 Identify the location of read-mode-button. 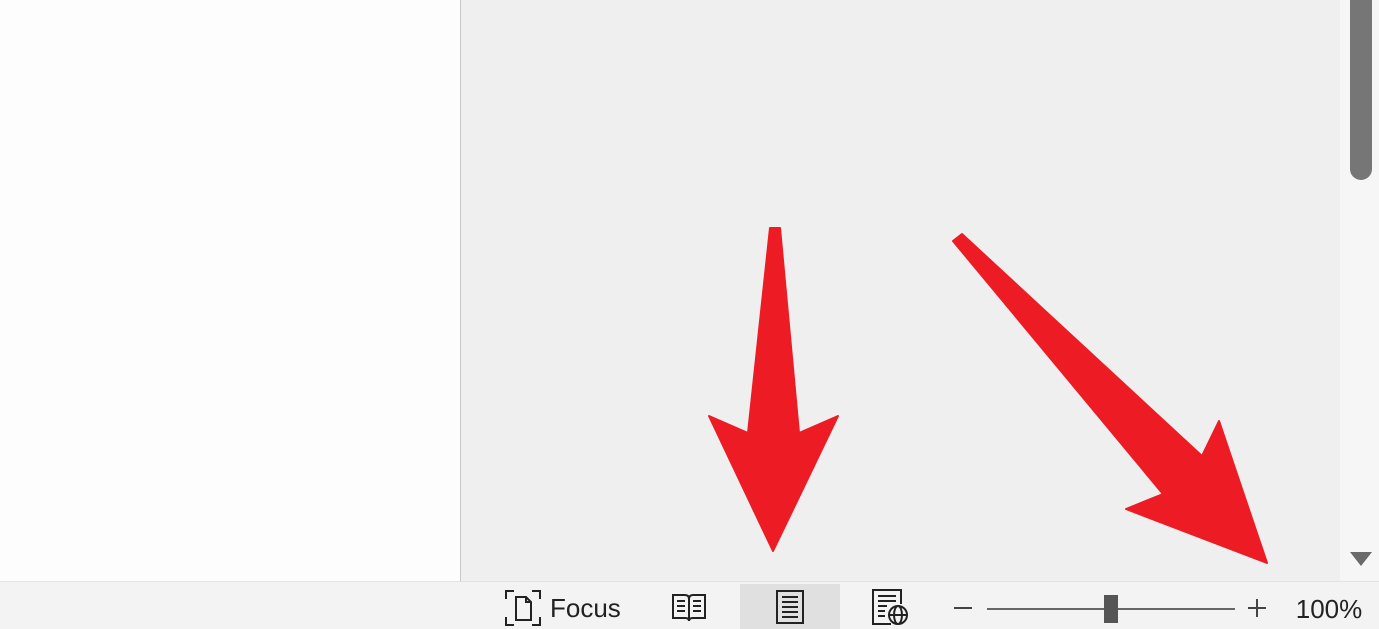
(689, 606).